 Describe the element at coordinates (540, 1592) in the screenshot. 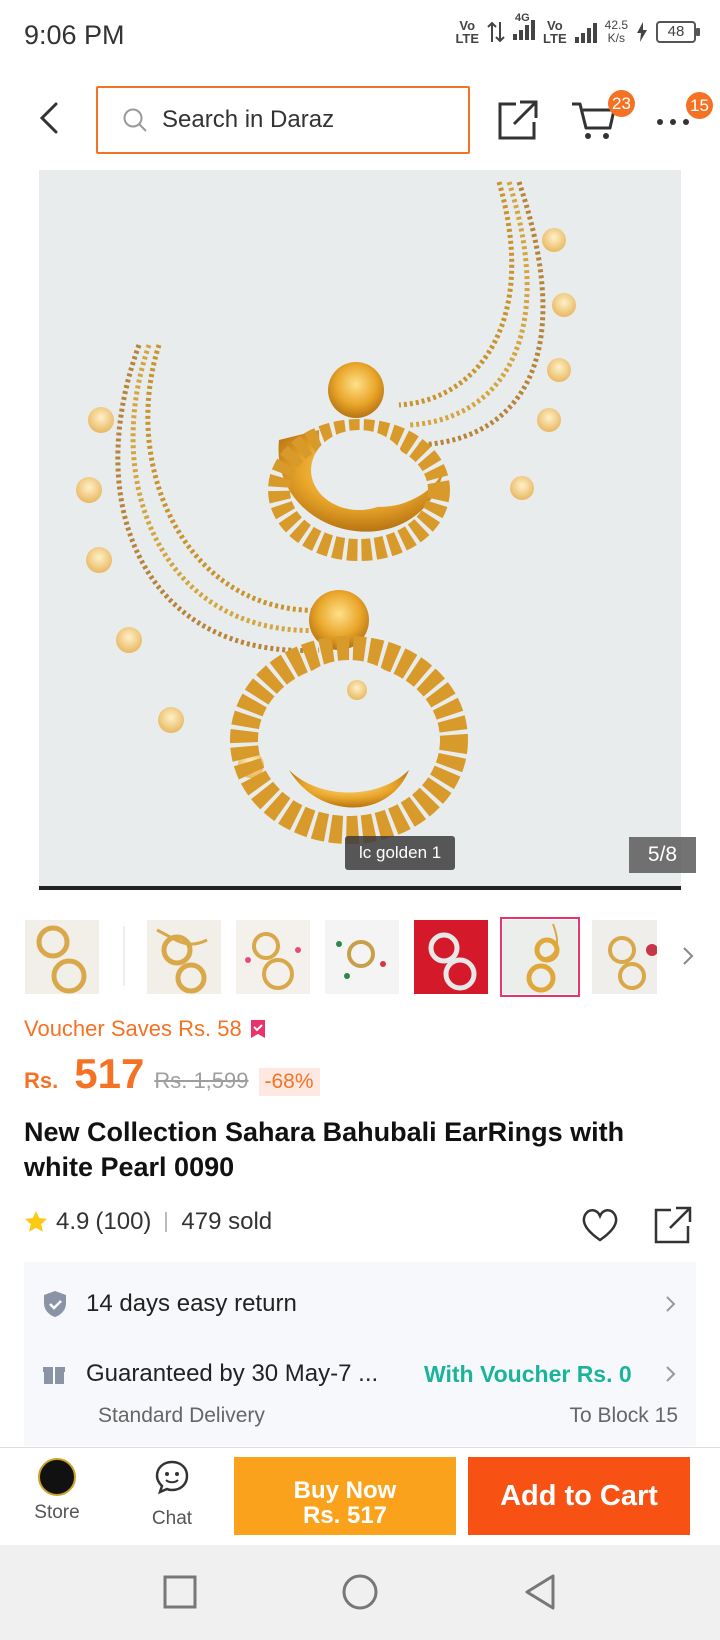

I see `back-triangle-icon` at that location.